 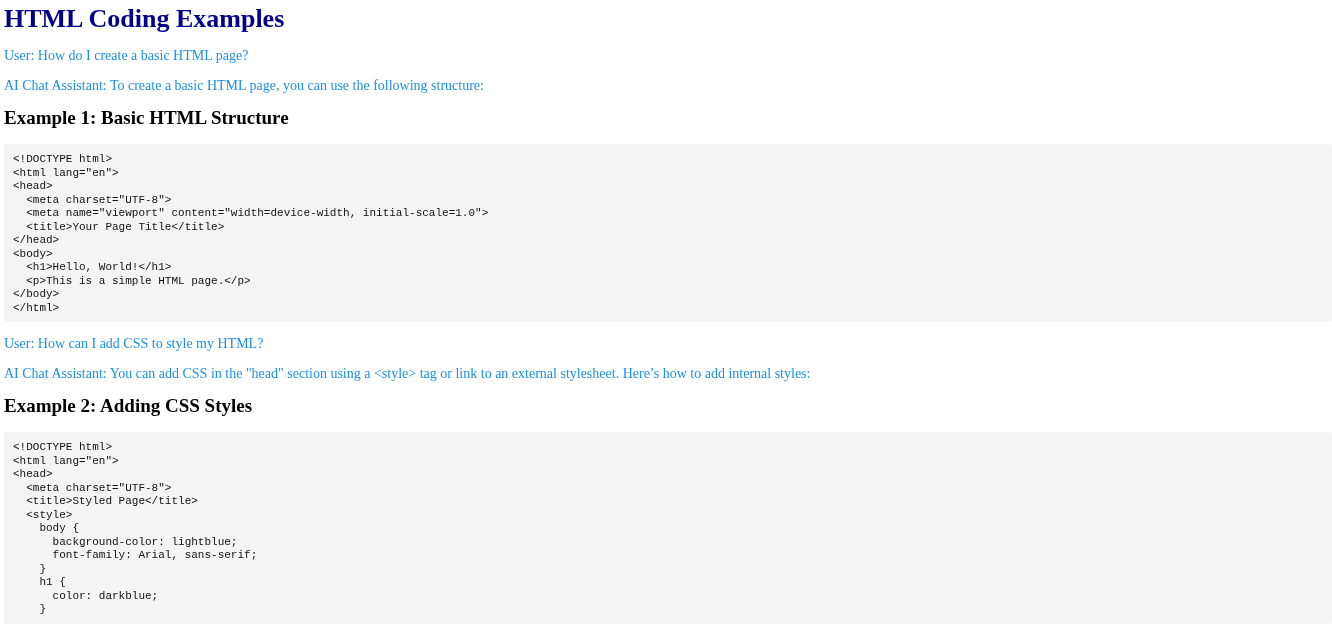 I want to click on chat-message: User: How can I add CSS to style my HTML?, so click(x=134, y=344).